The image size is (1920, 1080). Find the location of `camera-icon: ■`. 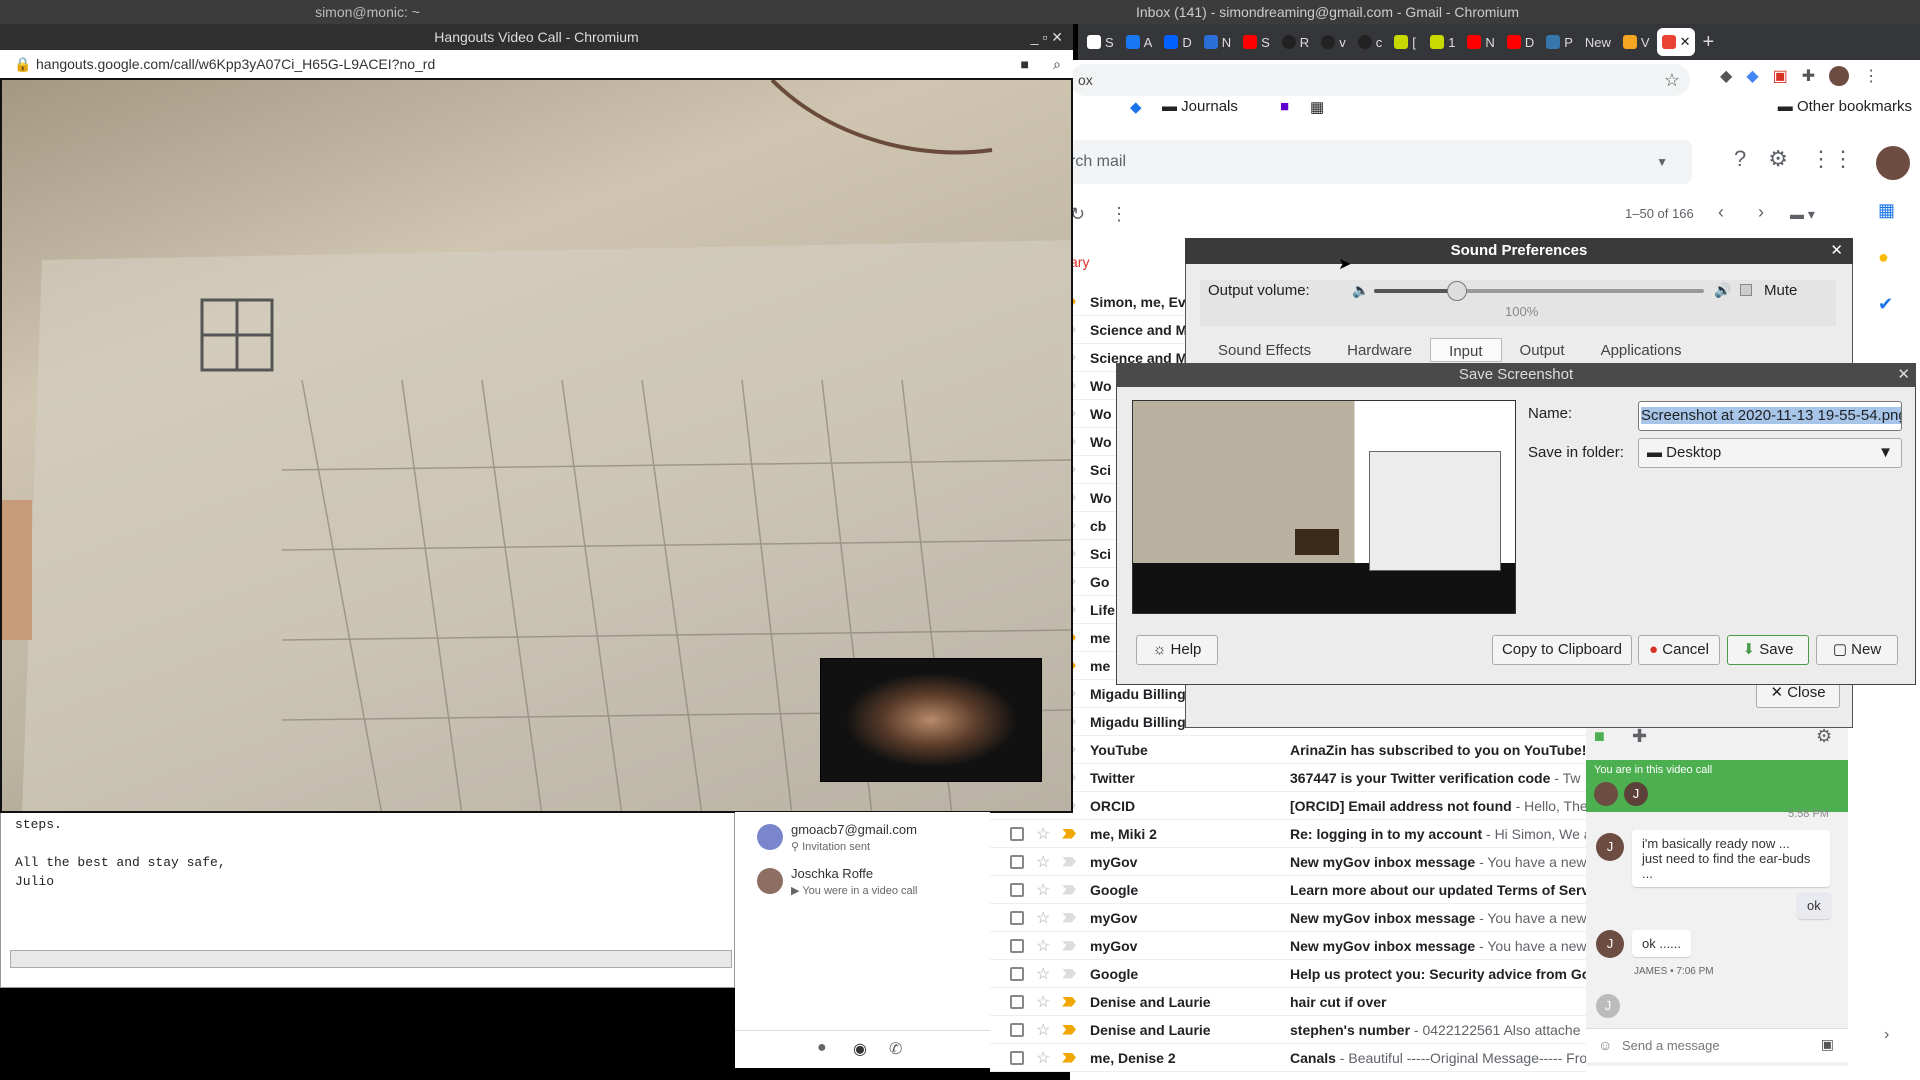

camera-icon: ■ is located at coordinates (1025, 64).